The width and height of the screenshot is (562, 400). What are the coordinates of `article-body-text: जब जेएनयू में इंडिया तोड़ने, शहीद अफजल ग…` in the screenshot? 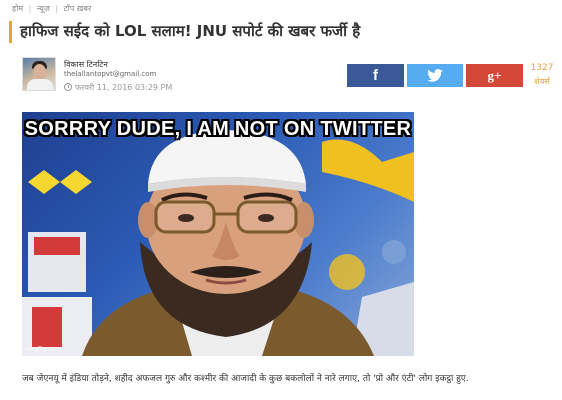 It's located at (245, 379).